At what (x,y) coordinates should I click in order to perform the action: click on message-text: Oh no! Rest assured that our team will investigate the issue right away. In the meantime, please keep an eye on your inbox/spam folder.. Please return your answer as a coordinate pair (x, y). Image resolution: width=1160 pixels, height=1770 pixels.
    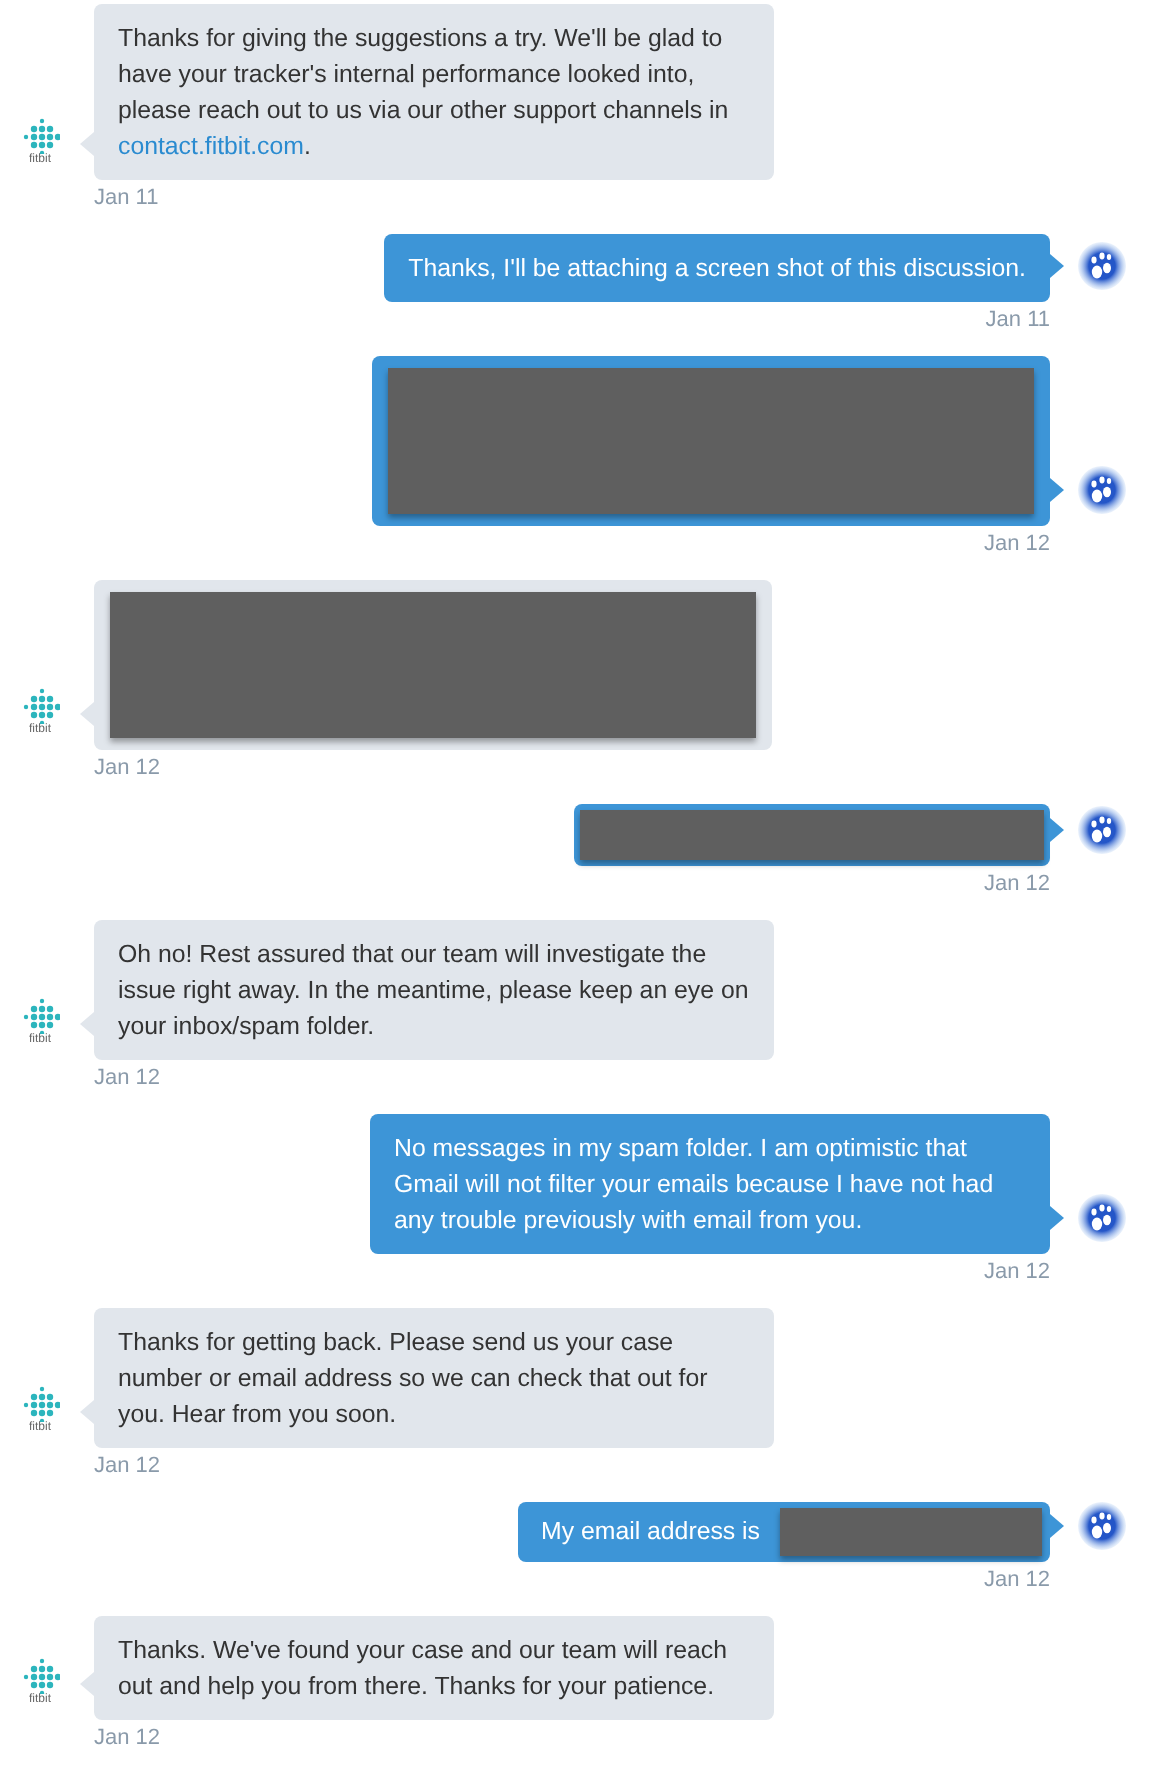
    Looking at the image, I should click on (434, 991).